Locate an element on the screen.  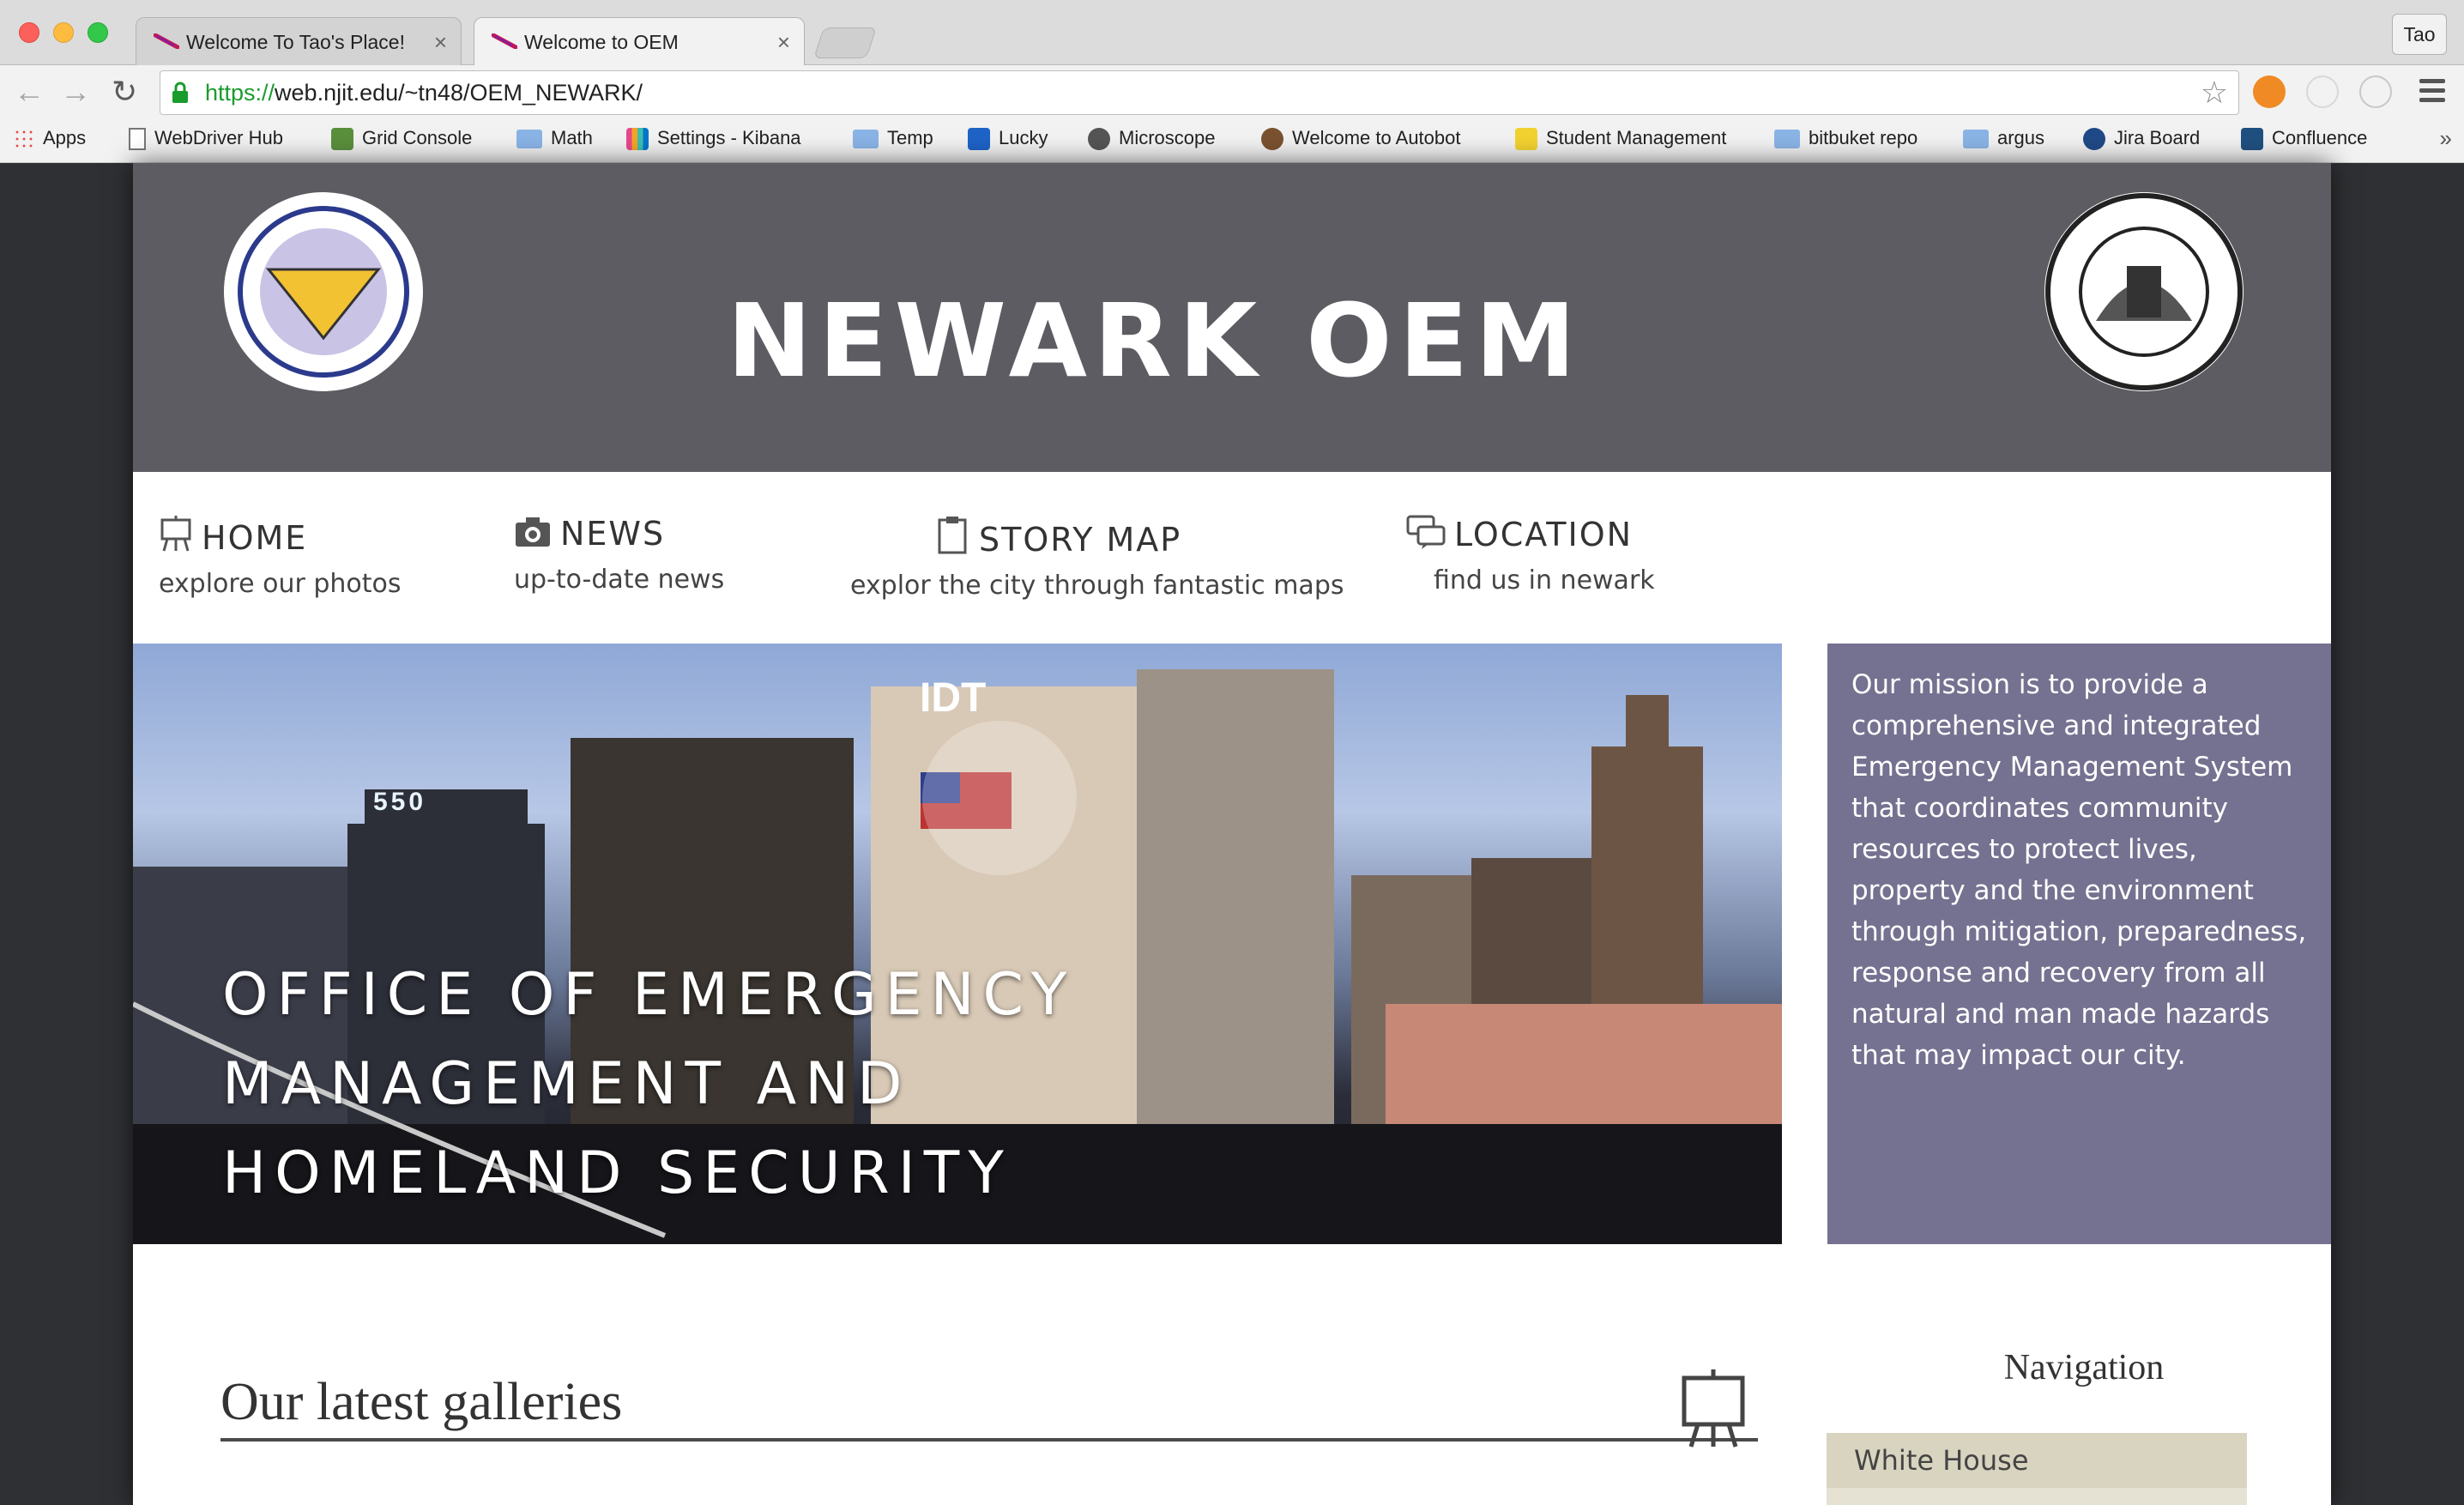
address-bar: https://web.njit.edu/~tn48/OEM_NEWARK/ ☆ is located at coordinates (1199, 92).